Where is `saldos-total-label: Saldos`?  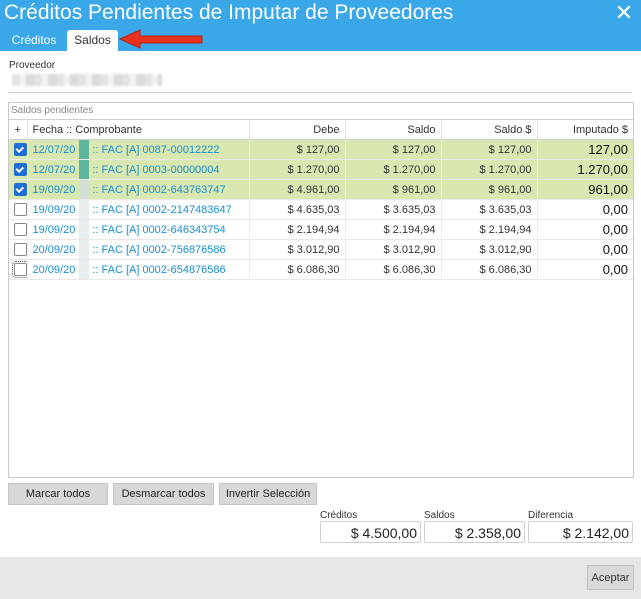
saldos-total-label: Saldos is located at coordinates (439, 515).